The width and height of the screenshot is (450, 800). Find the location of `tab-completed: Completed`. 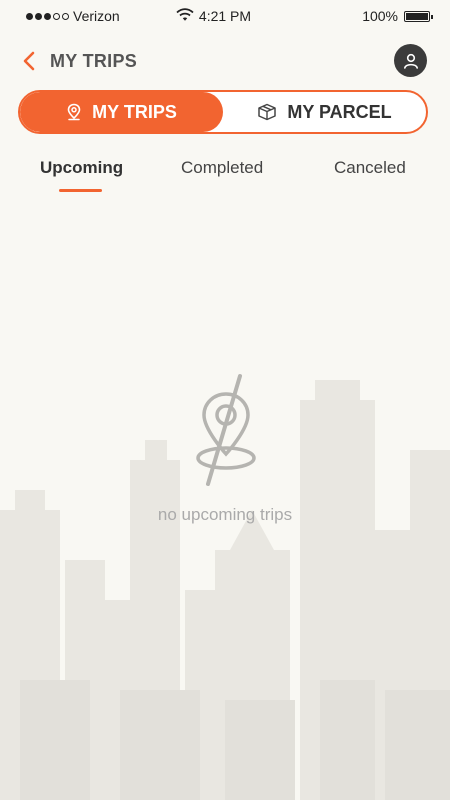

tab-completed: Completed is located at coordinates (222, 168).